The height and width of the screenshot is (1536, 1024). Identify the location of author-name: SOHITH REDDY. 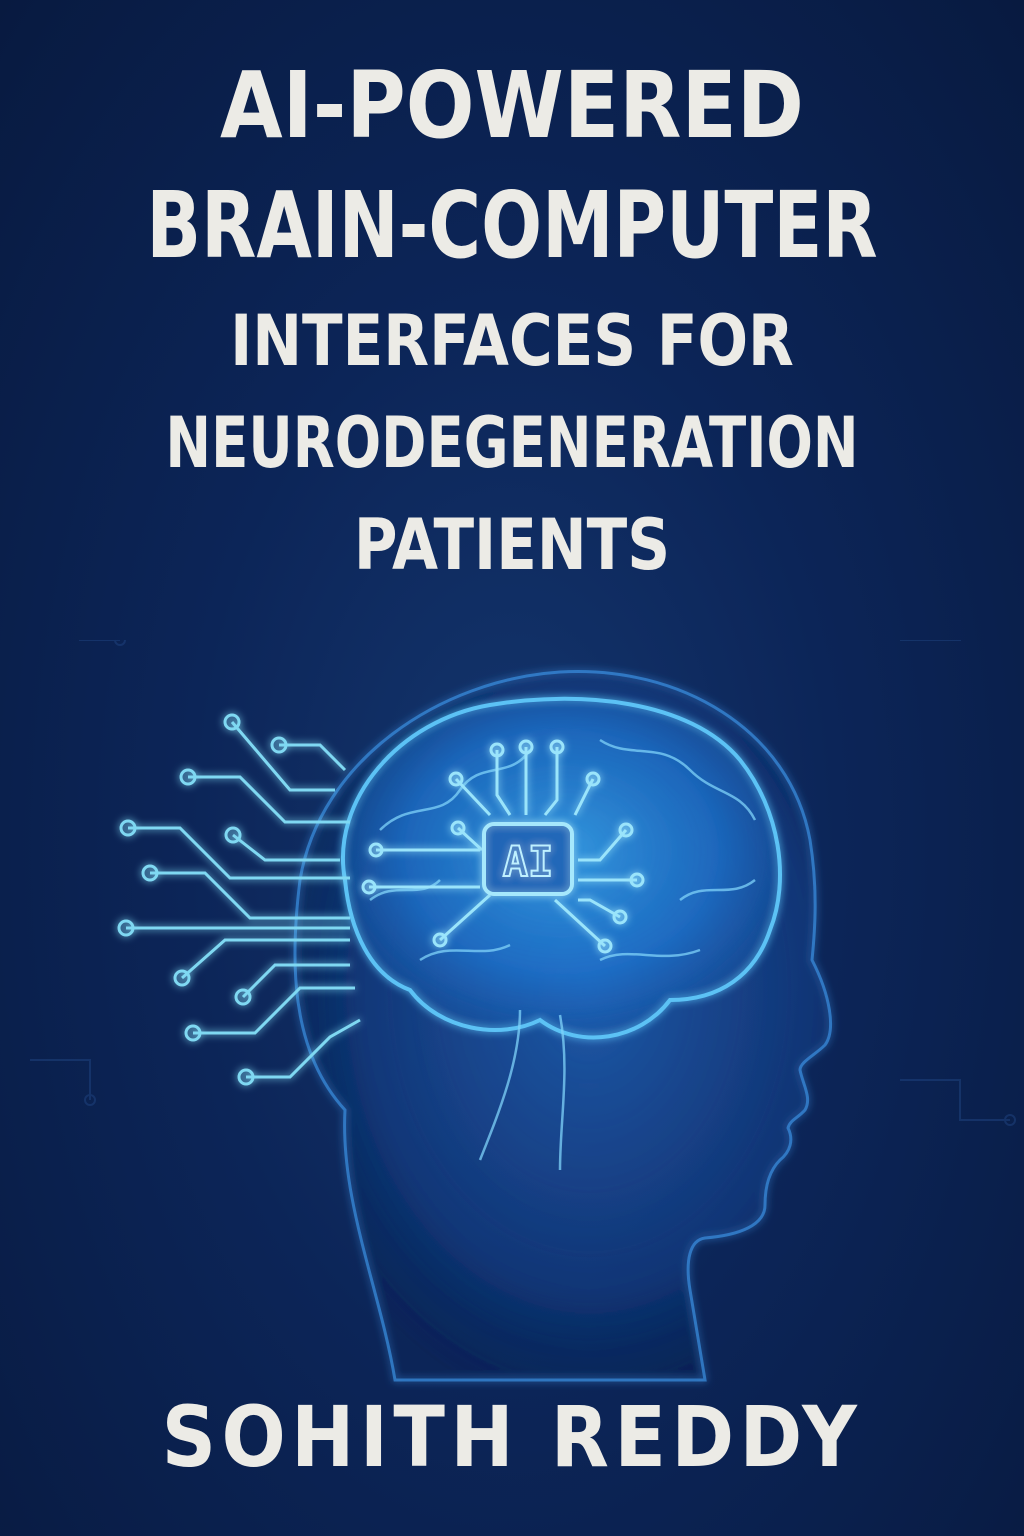
(512, 1437).